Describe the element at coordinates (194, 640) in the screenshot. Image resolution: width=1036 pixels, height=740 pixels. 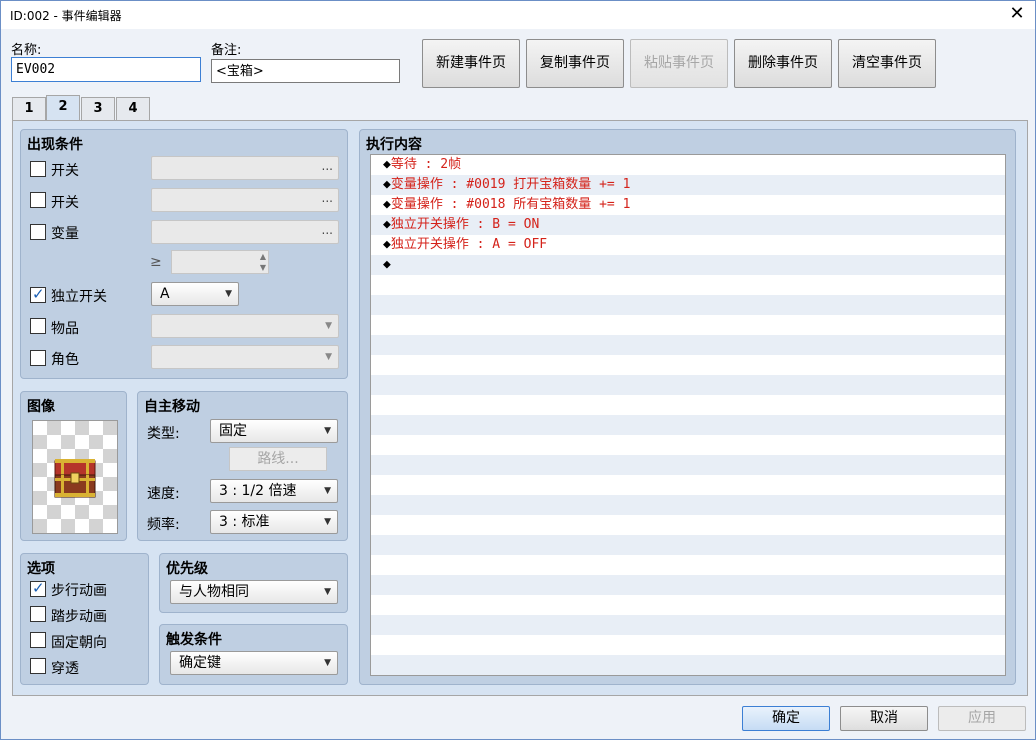
I see `trigger-title: 触发条件` at that location.